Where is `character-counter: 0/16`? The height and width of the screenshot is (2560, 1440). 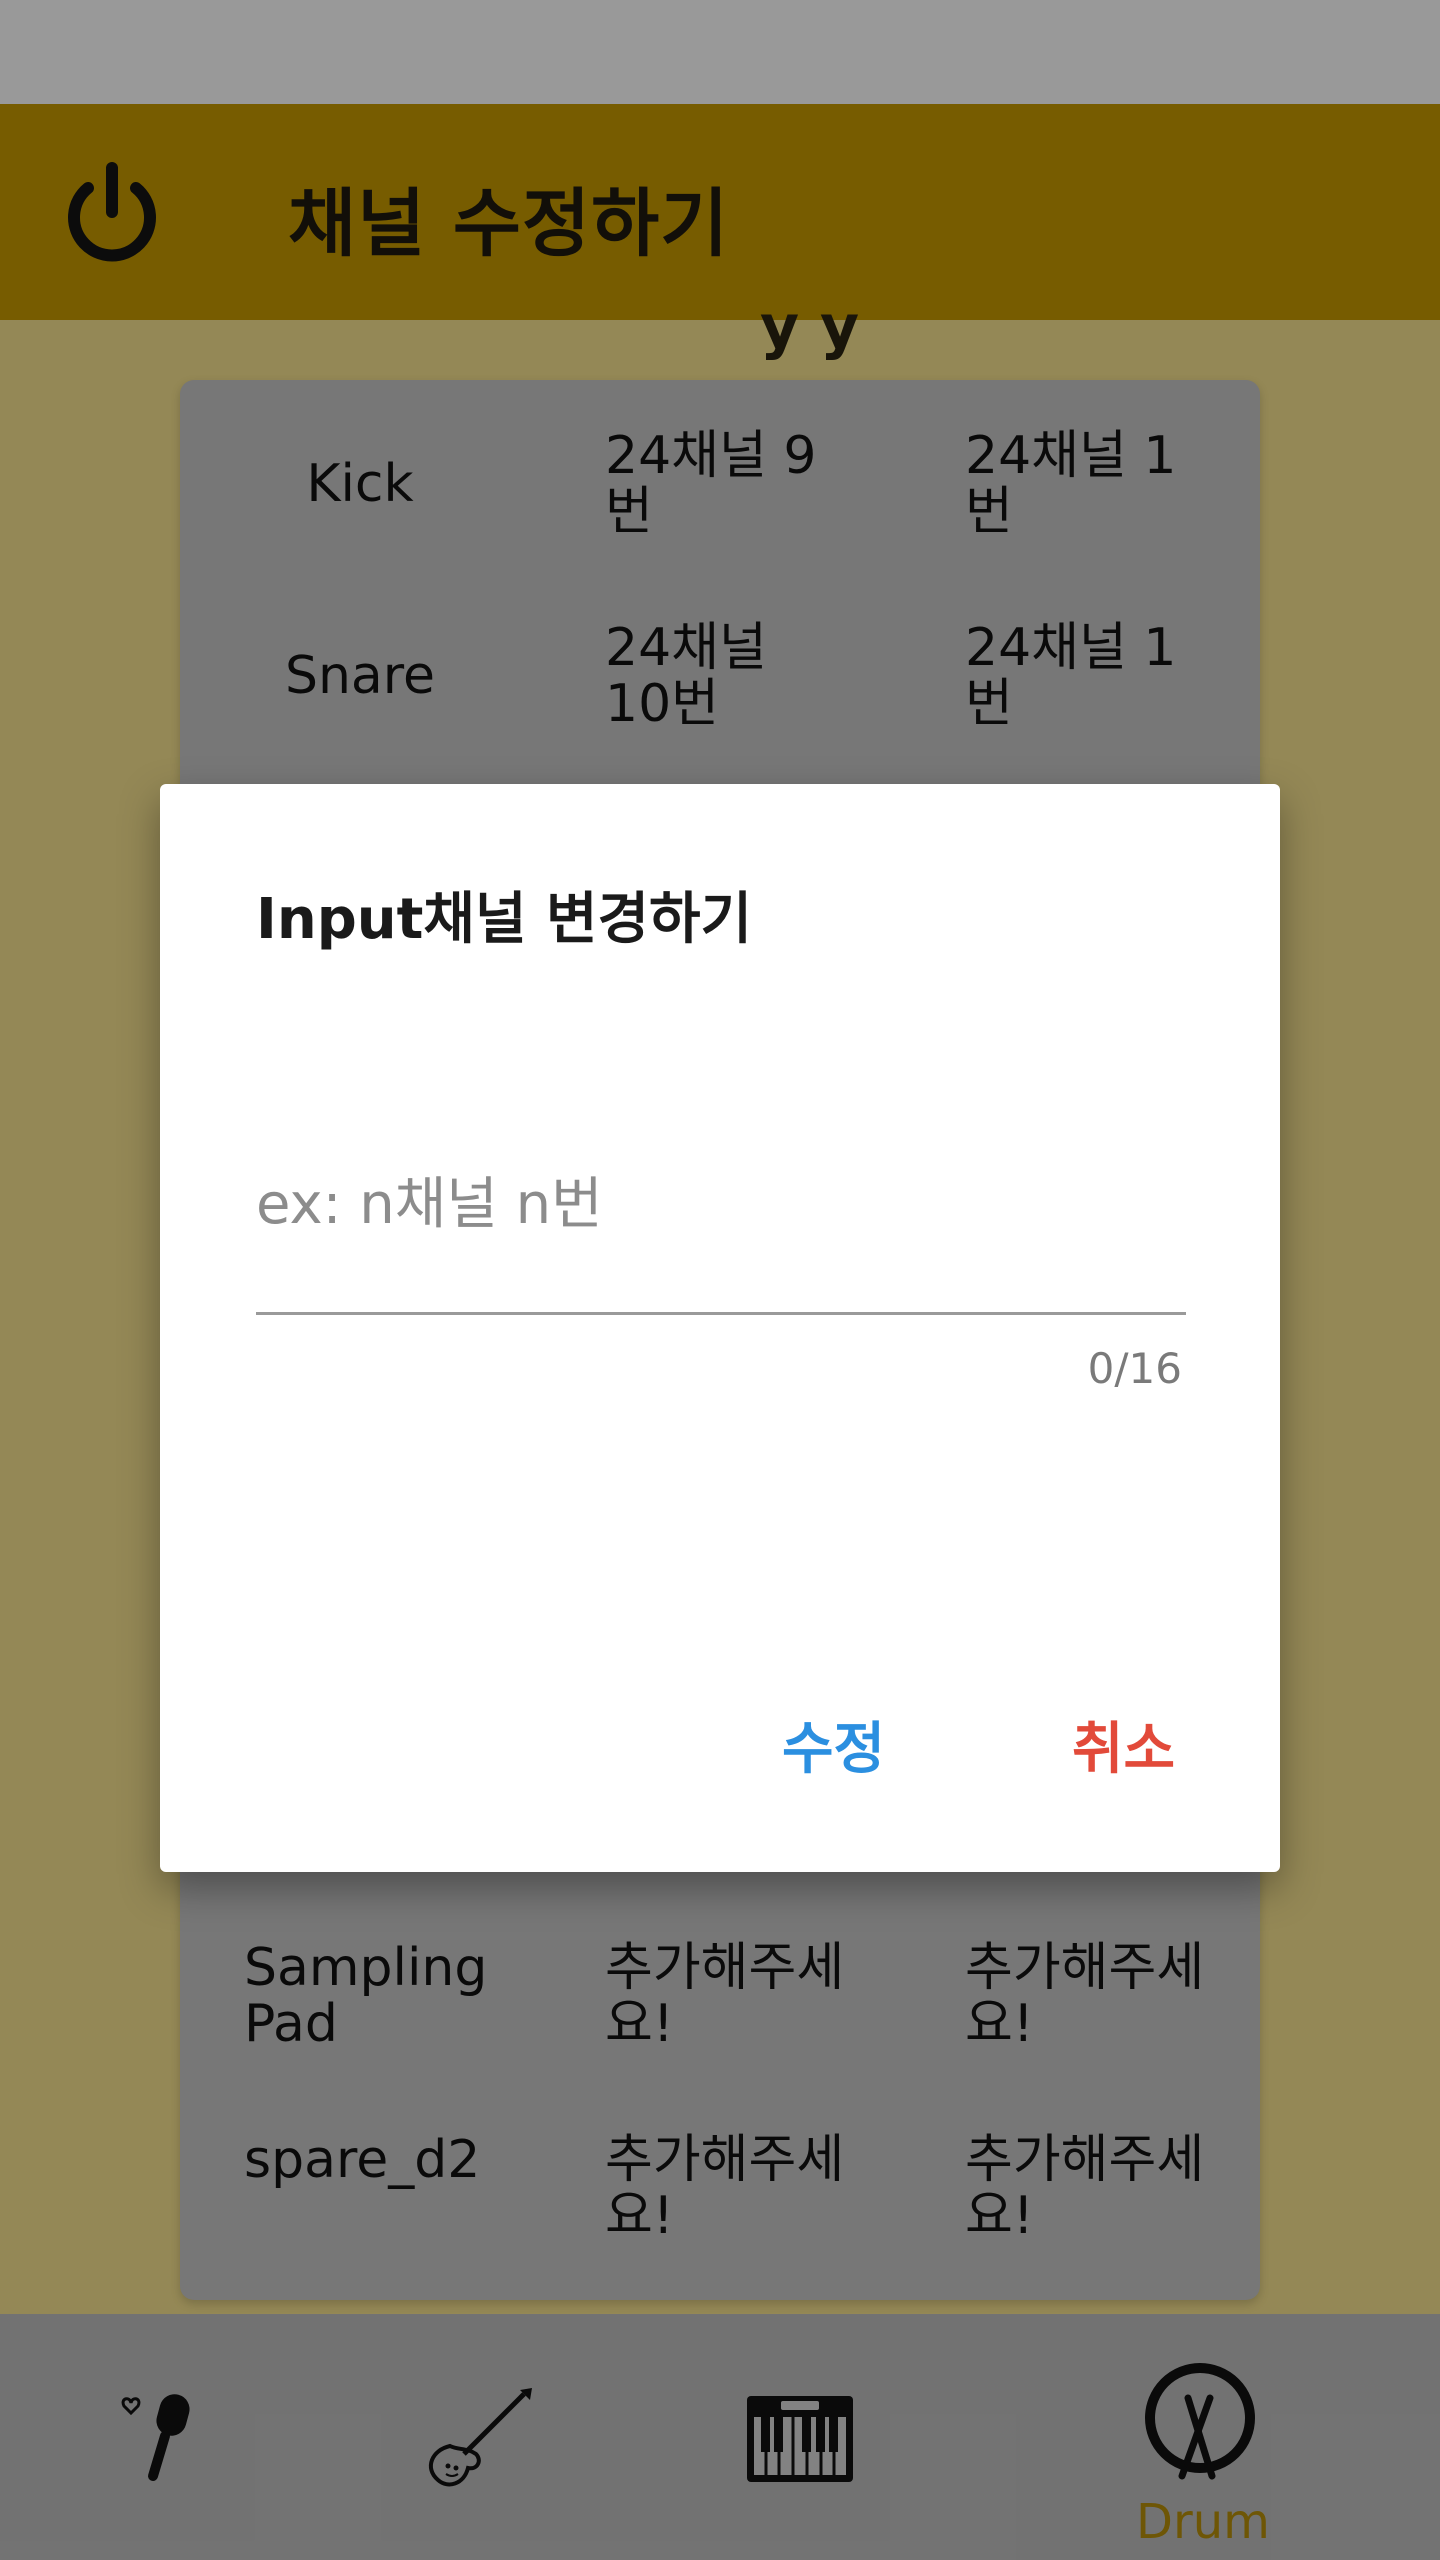
character-counter: 0/16 is located at coordinates (1134, 1368).